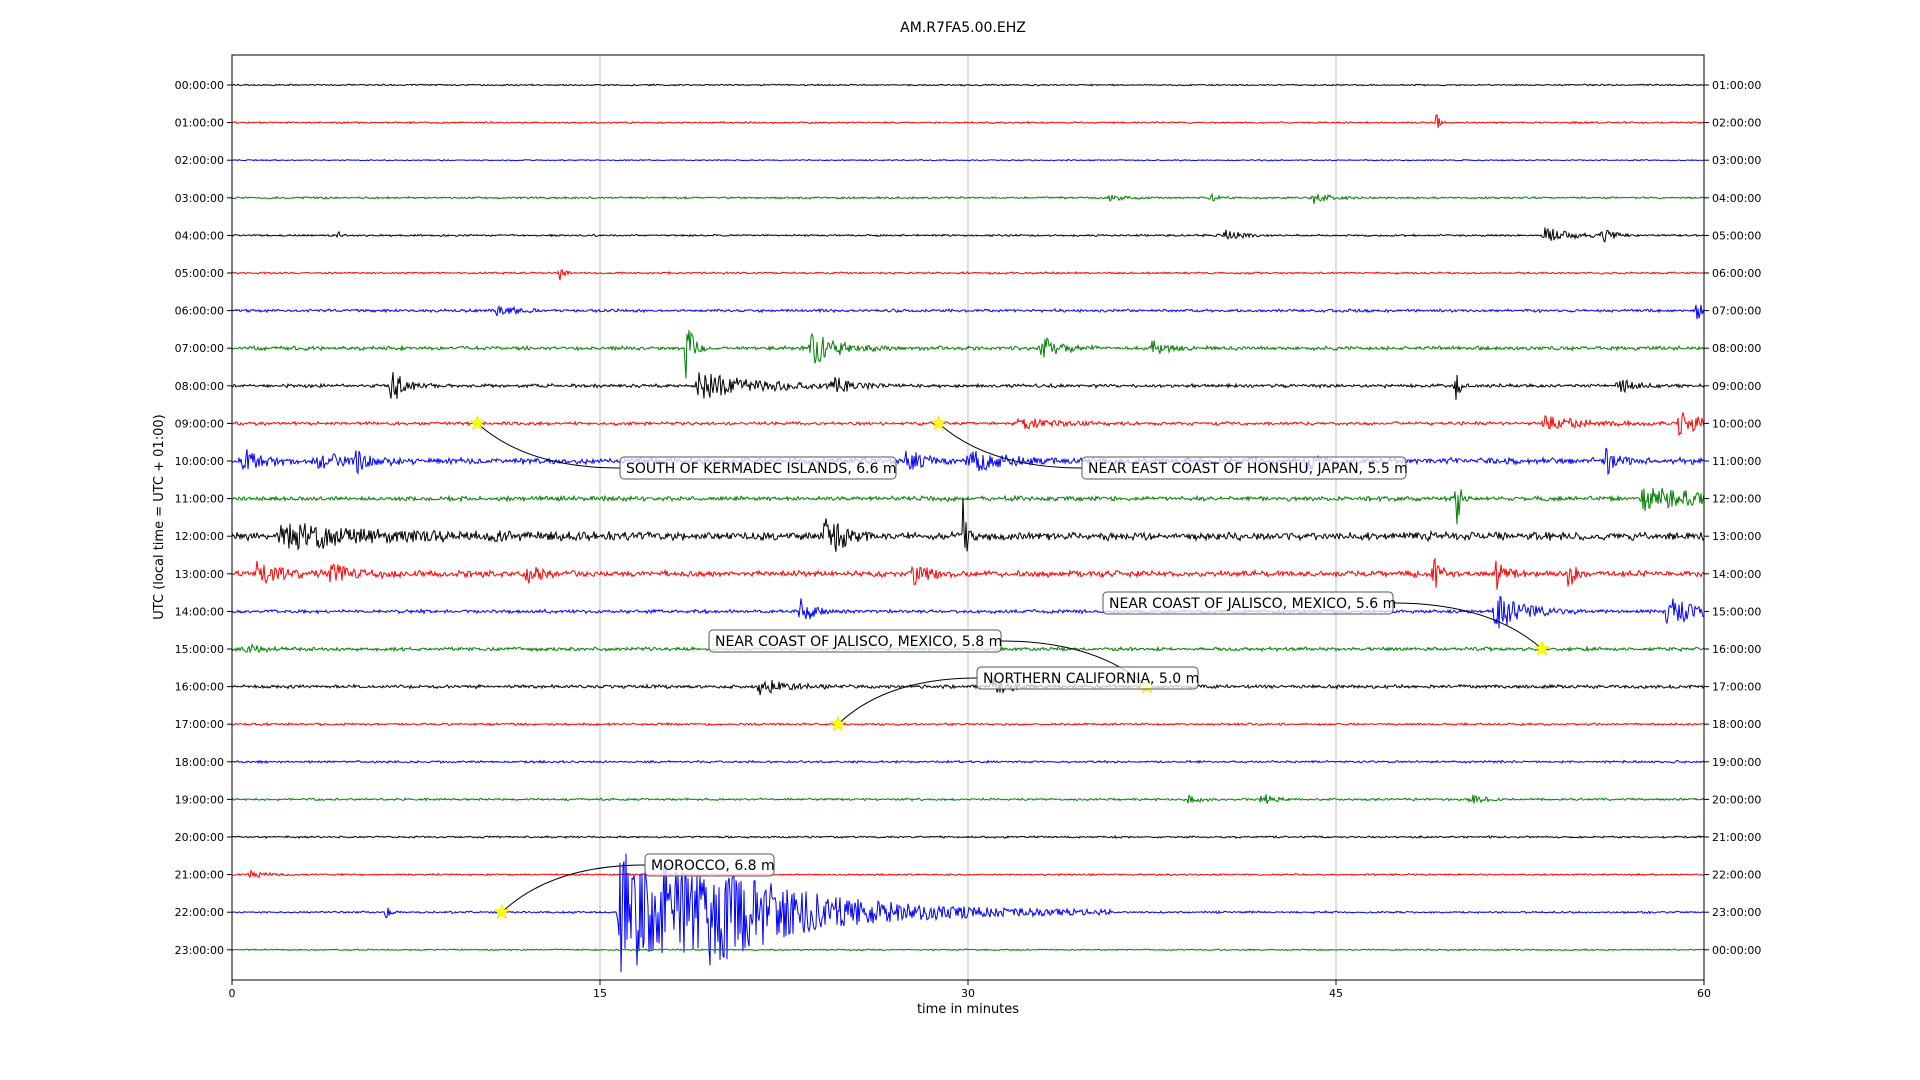  What do you see at coordinates (199, 536) in the screenshot?
I see `y-tick-label-left: 12:00:00` at bounding box center [199, 536].